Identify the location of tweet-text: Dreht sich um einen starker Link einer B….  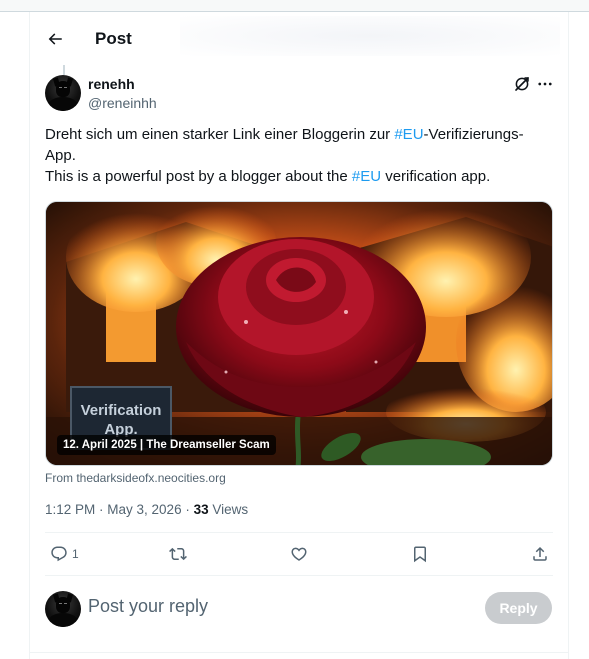
(300, 155).